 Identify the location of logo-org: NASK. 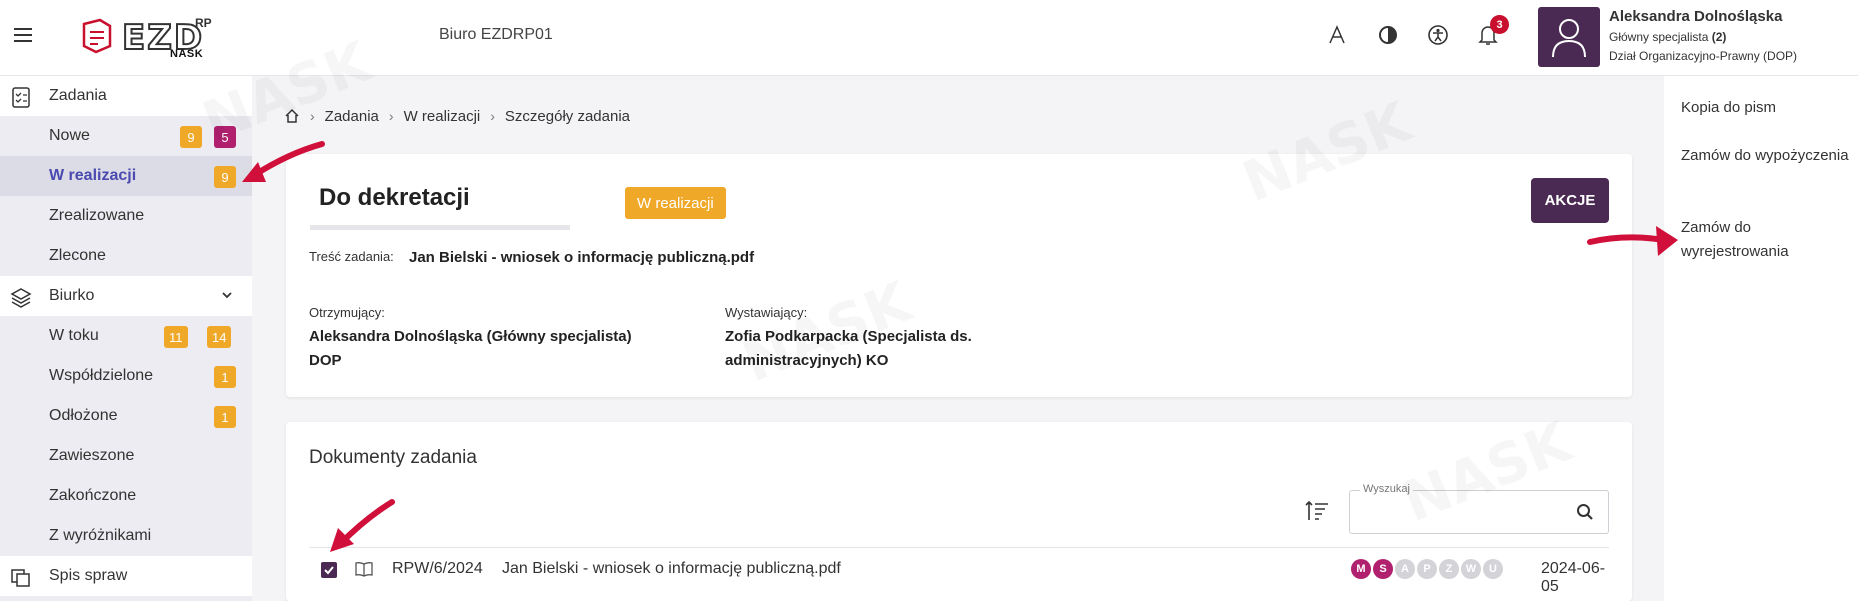
(187, 54).